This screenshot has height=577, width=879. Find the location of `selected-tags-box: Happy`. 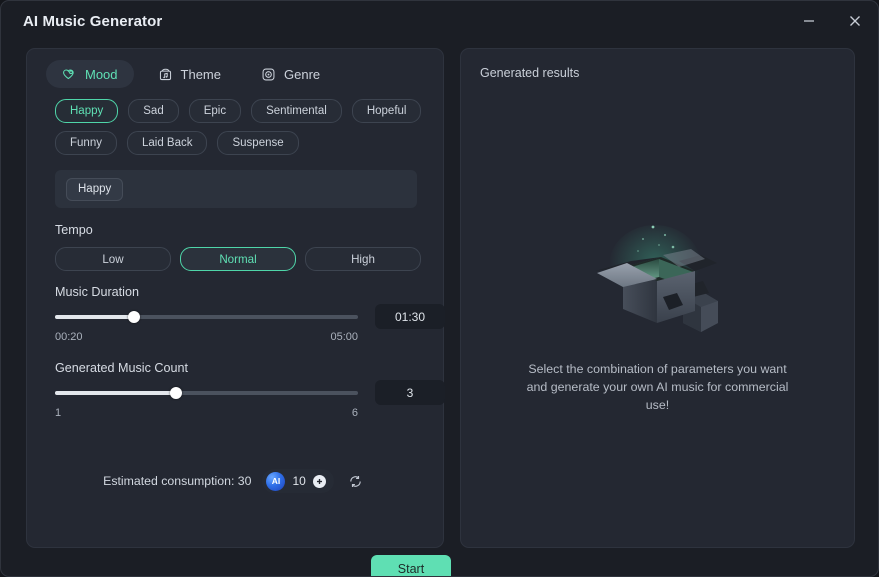

selected-tags-box: Happy is located at coordinates (236, 189).